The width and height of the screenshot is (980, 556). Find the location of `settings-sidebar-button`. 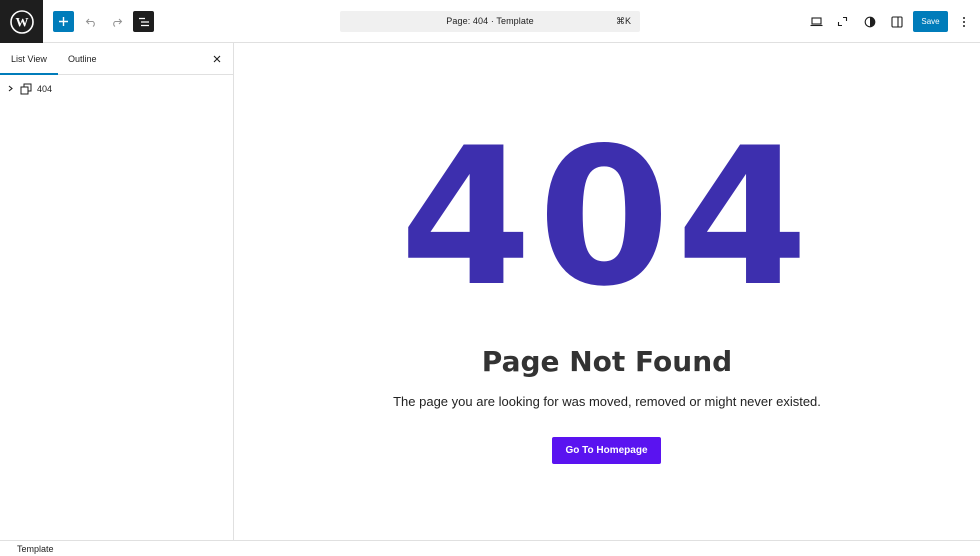

settings-sidebar-button is located at coordinates (896, 21).